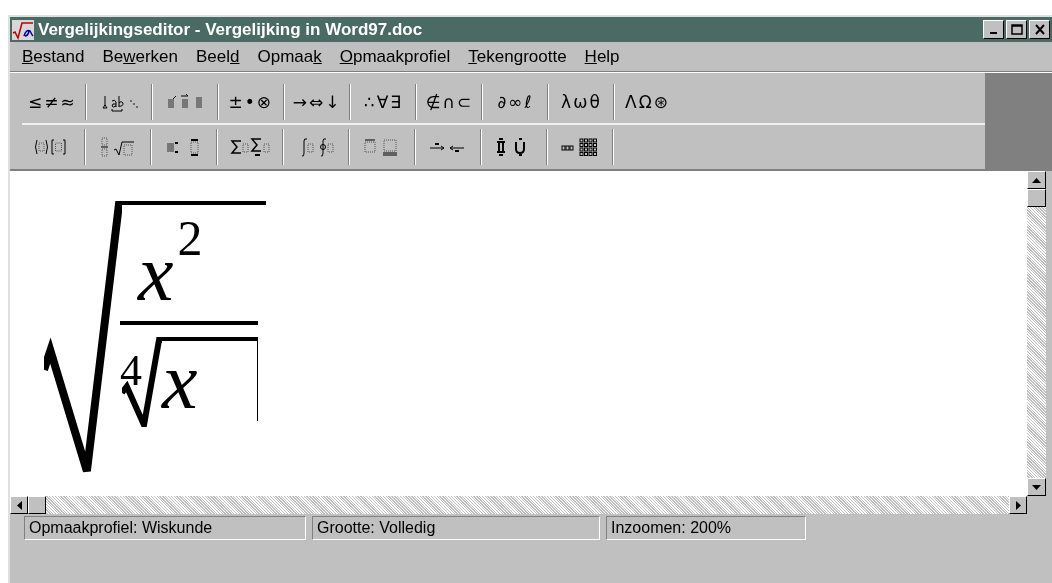 This screenshot has height=583, width=1052. What do you see at coordinates (19, 505) in the screenshot?
I see `left-arrow-icon` at bounding box center [19, 505].